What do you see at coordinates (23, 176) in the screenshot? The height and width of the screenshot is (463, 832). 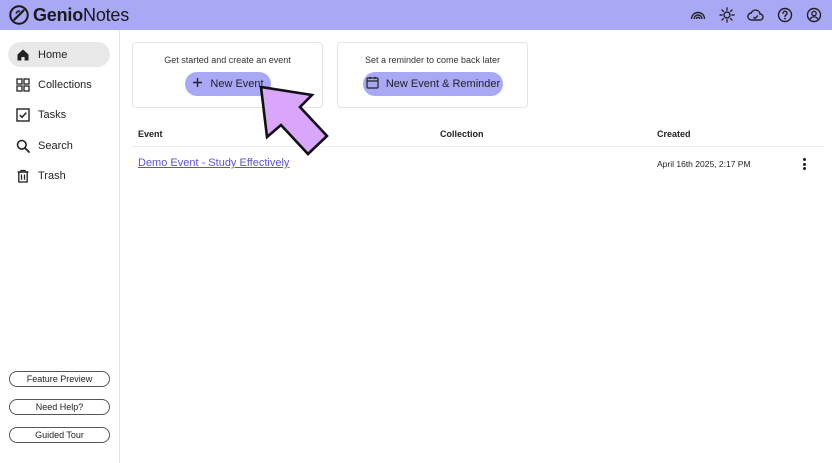 I see `trash-icon` at bounding box center [23, 176].